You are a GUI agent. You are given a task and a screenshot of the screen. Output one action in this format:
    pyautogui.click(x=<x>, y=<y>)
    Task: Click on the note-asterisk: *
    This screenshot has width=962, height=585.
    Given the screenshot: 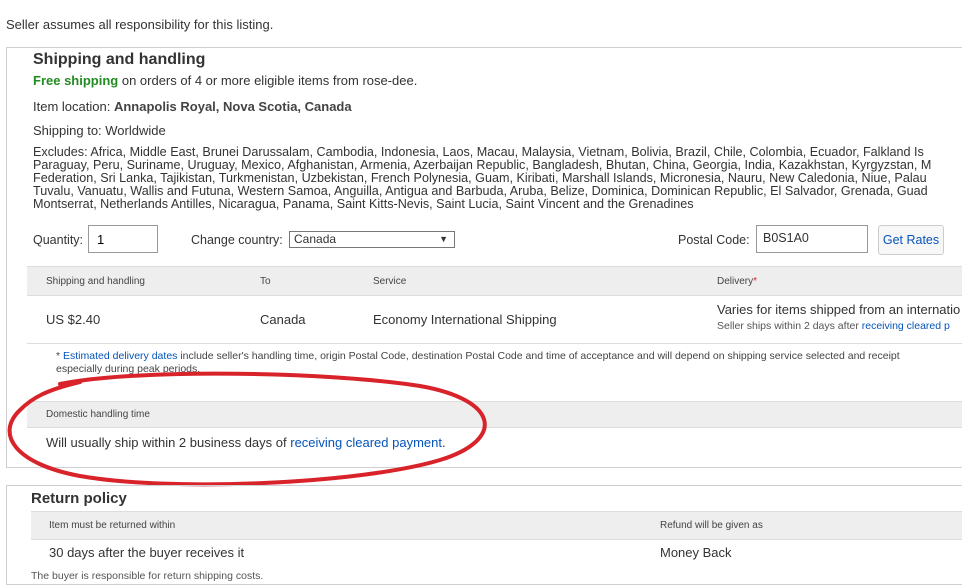 What is the action you would take?
    pyautogui.click(x=60, y=356)
    